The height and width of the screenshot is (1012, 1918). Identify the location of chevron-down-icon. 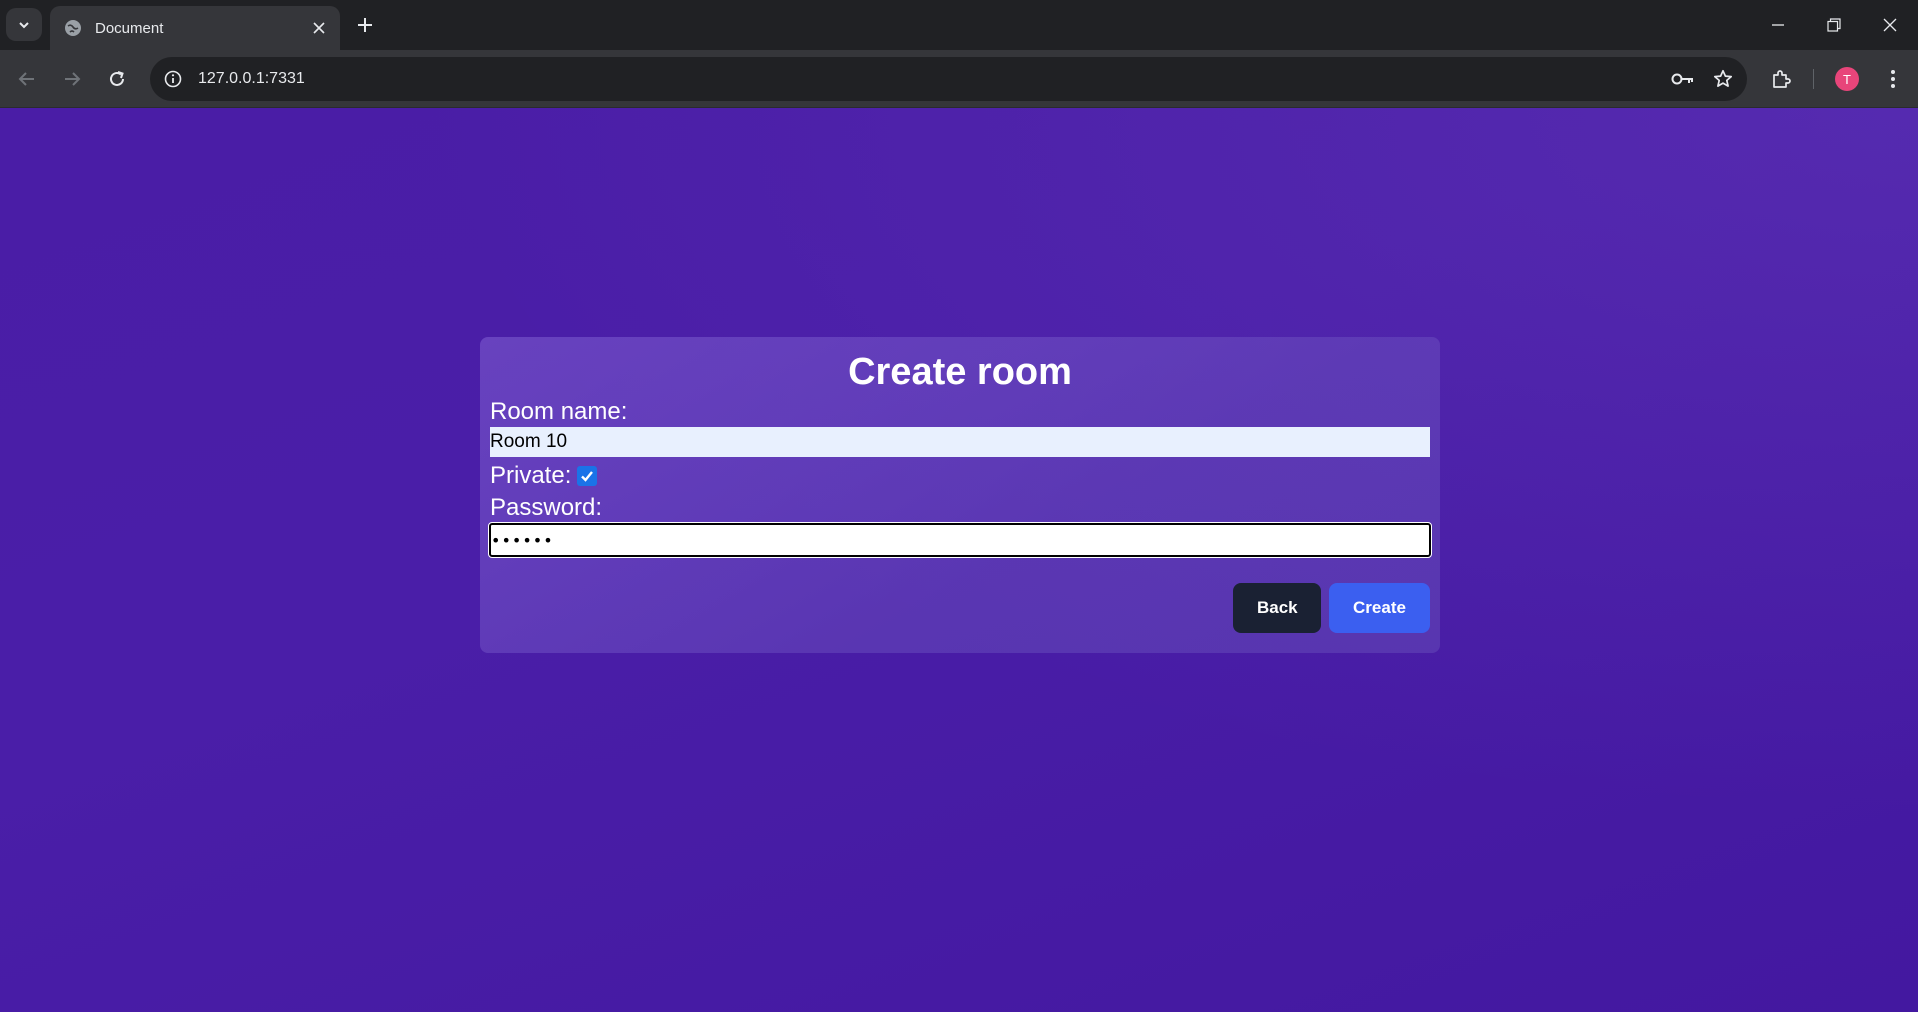
(24, 24).